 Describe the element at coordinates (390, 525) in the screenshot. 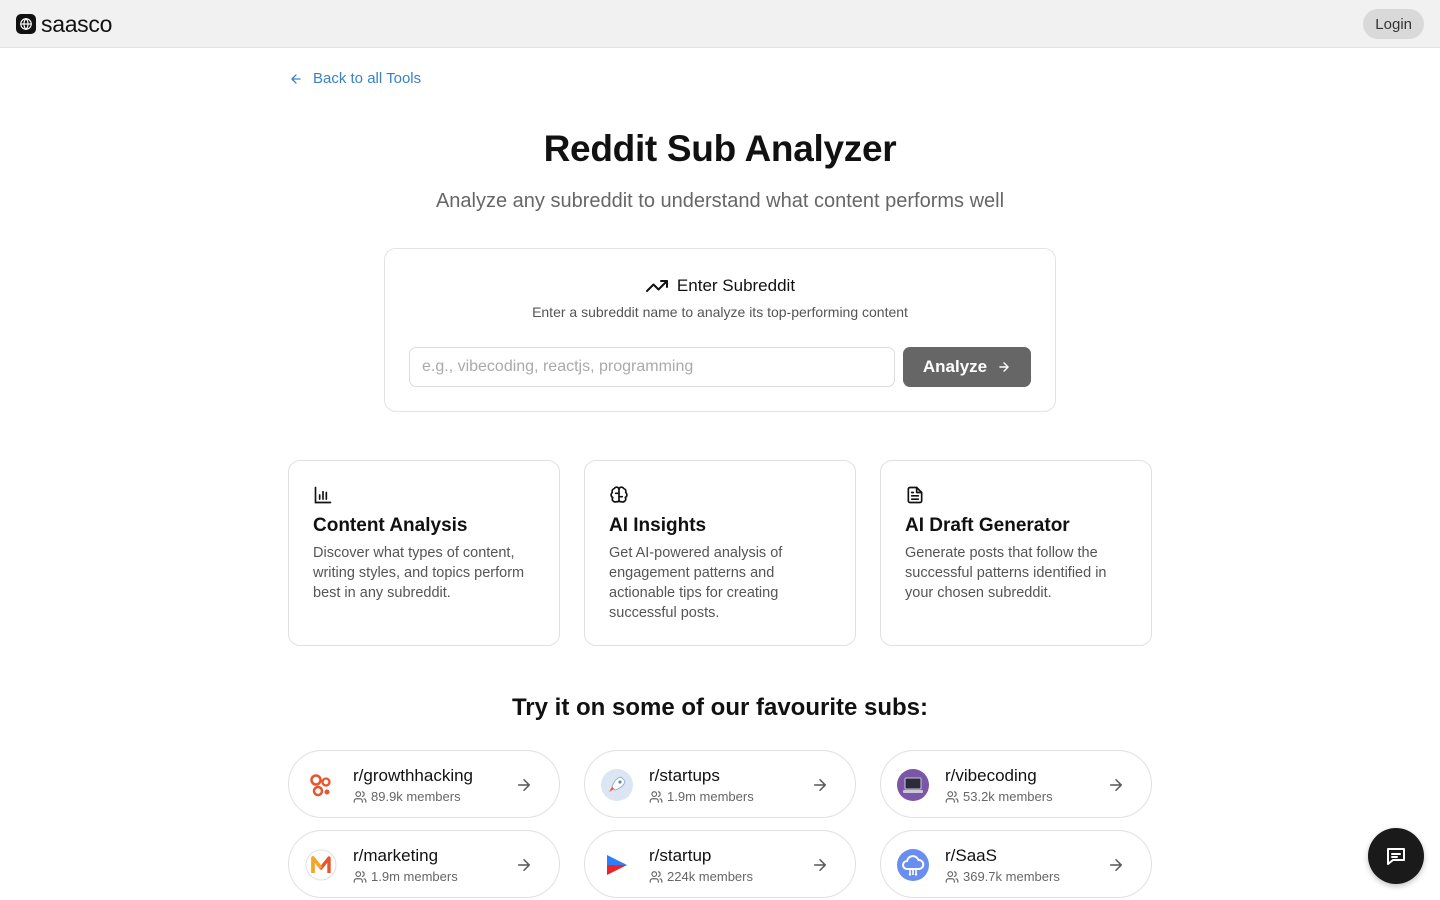

I see `feature-title: Content Analysis` at that location.